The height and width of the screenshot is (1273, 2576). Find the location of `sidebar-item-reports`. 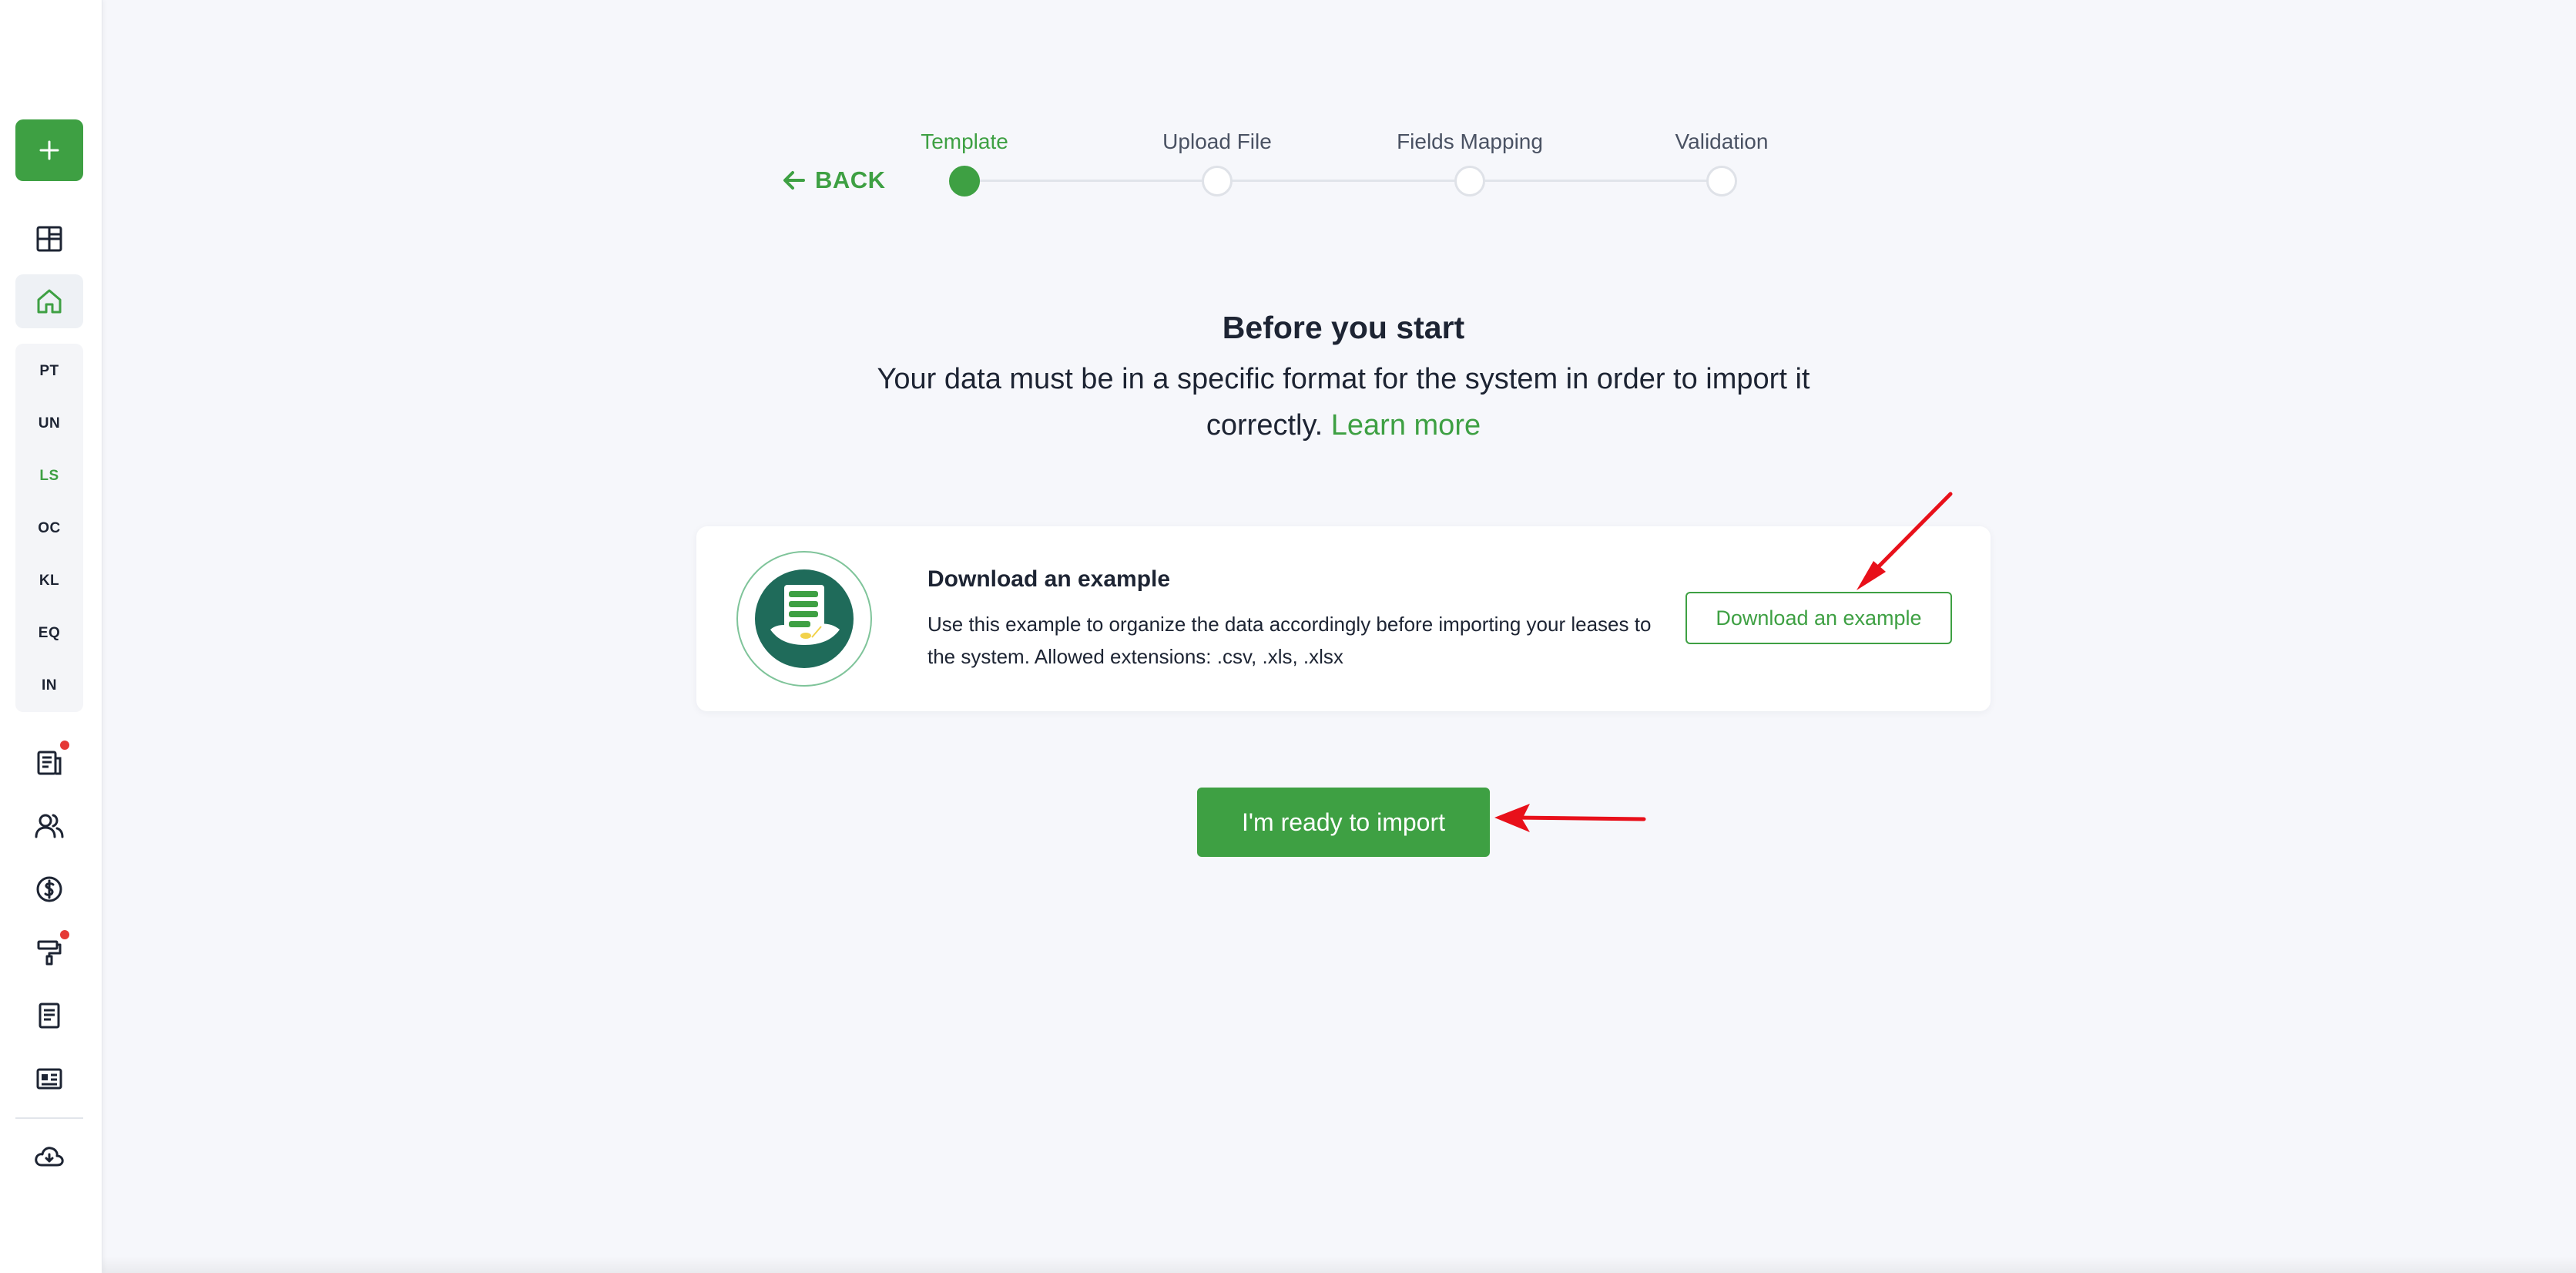

sidebar-item-reports is located at coordinates (49, 1016).